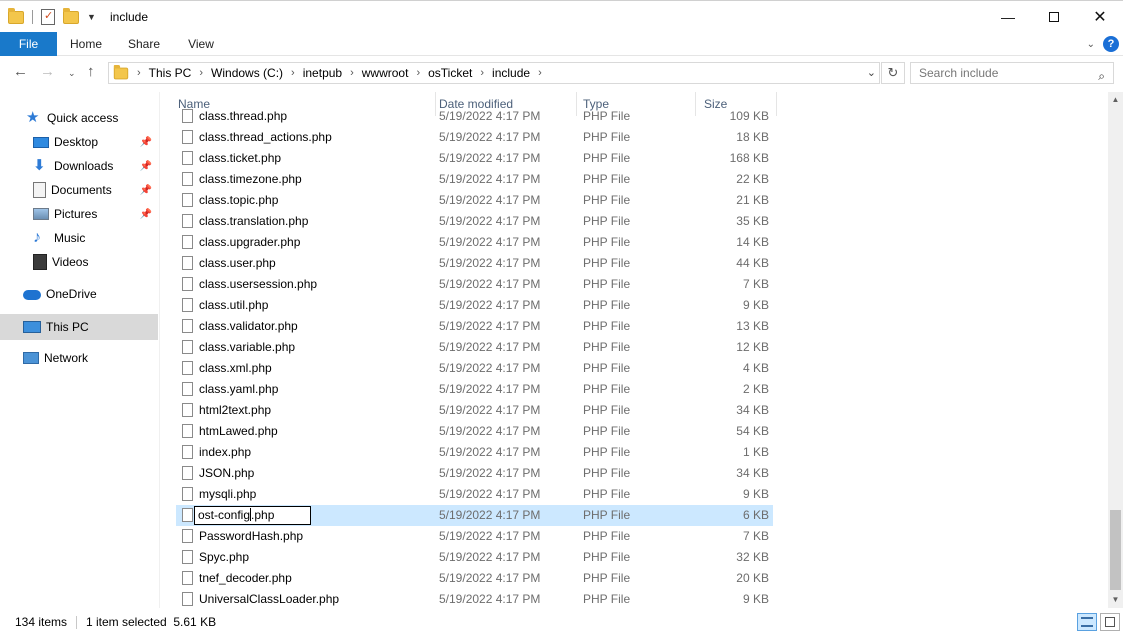 This screenshot has height=634, width=1123. Describe the element at coordinates (752, 263) in the screenshot. I see `file-size: 44 KB` at that location.